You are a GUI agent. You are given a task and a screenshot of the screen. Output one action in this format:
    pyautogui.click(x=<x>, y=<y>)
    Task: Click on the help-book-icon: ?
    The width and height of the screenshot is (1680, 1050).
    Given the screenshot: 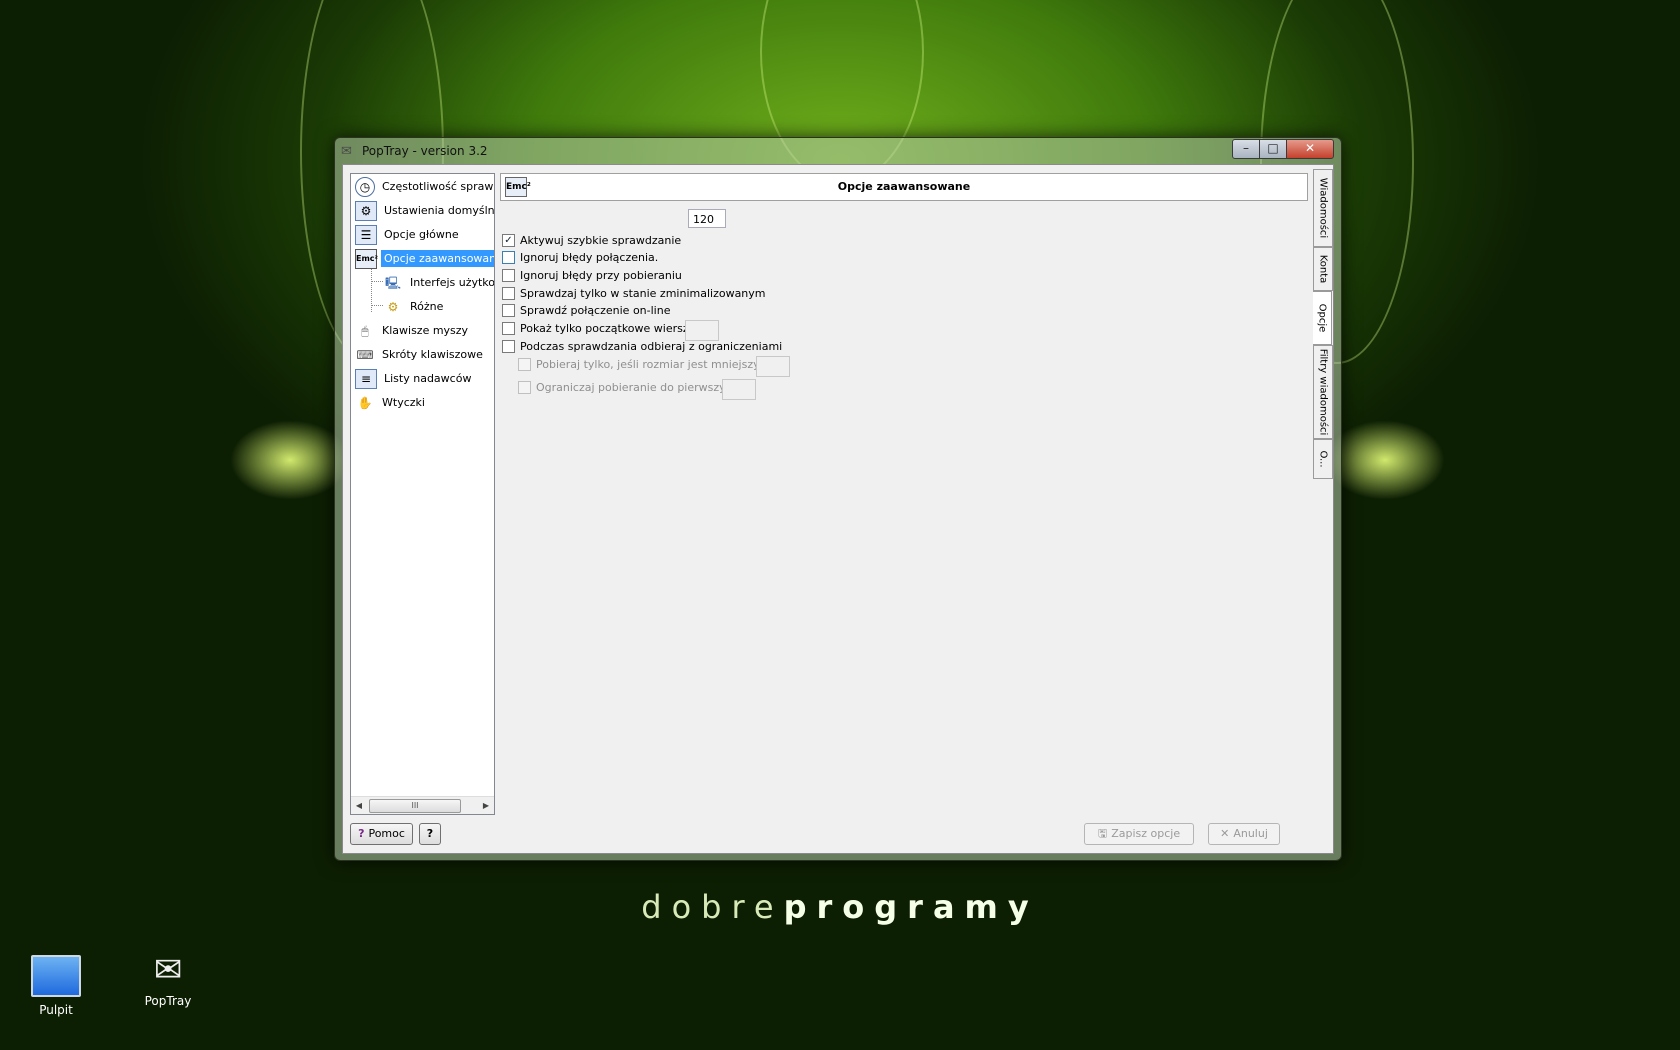 What is the action you would take?
    pyautogui.click(x=361, y=833)
    